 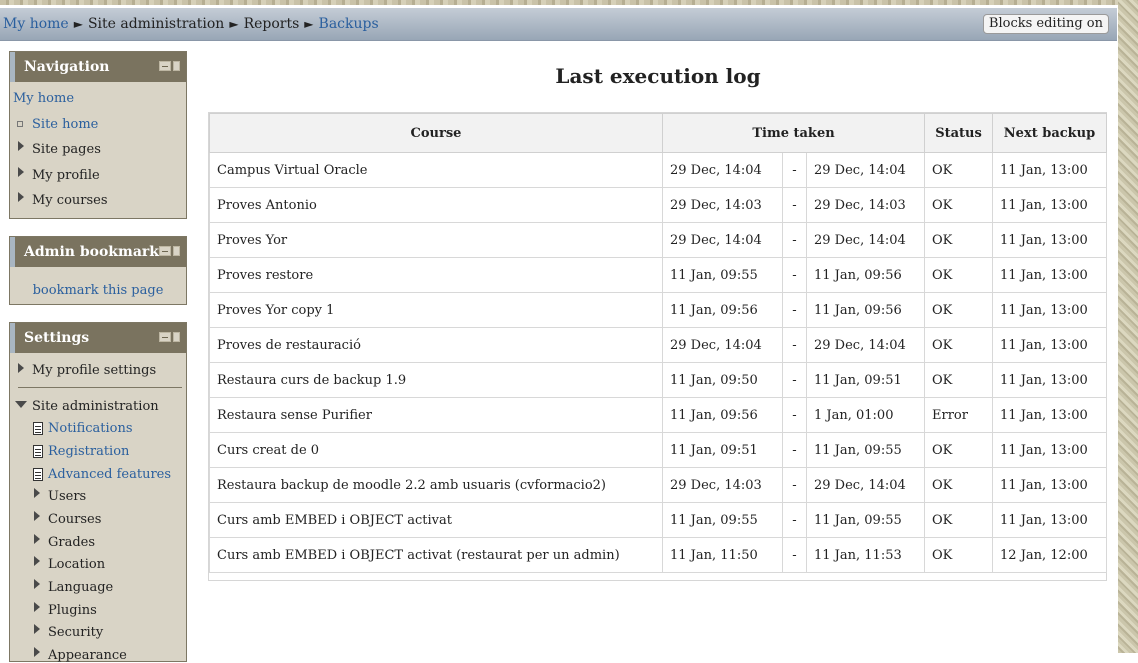 What do you see at coordinates (76, 564) in the screenshot?
I see `settings-location: Location` at bounding box center [76, 564].